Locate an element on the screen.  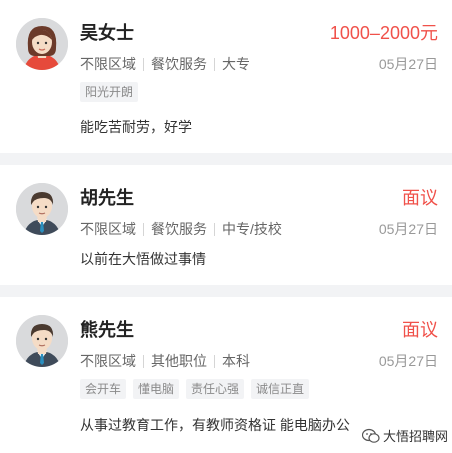
salary-label: 1000–2000元 is located at coordinates (383, 33).